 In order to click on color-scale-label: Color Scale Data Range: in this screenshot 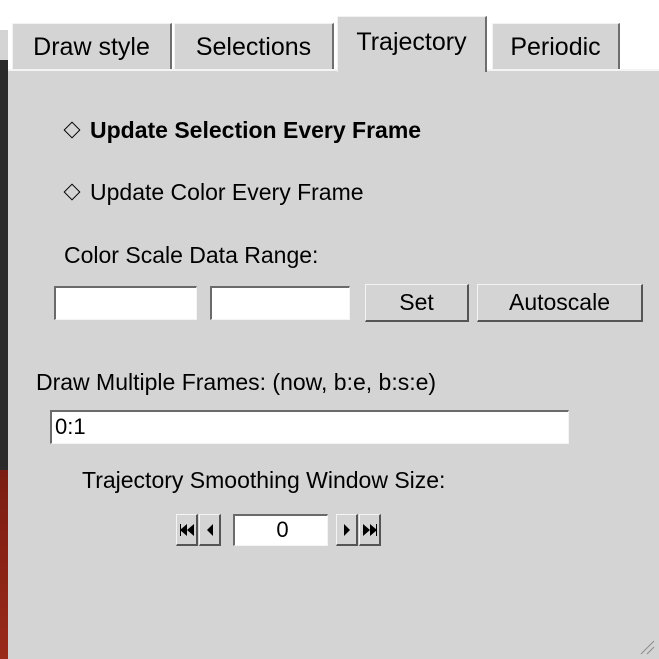, I will do `click(191, 255)`.